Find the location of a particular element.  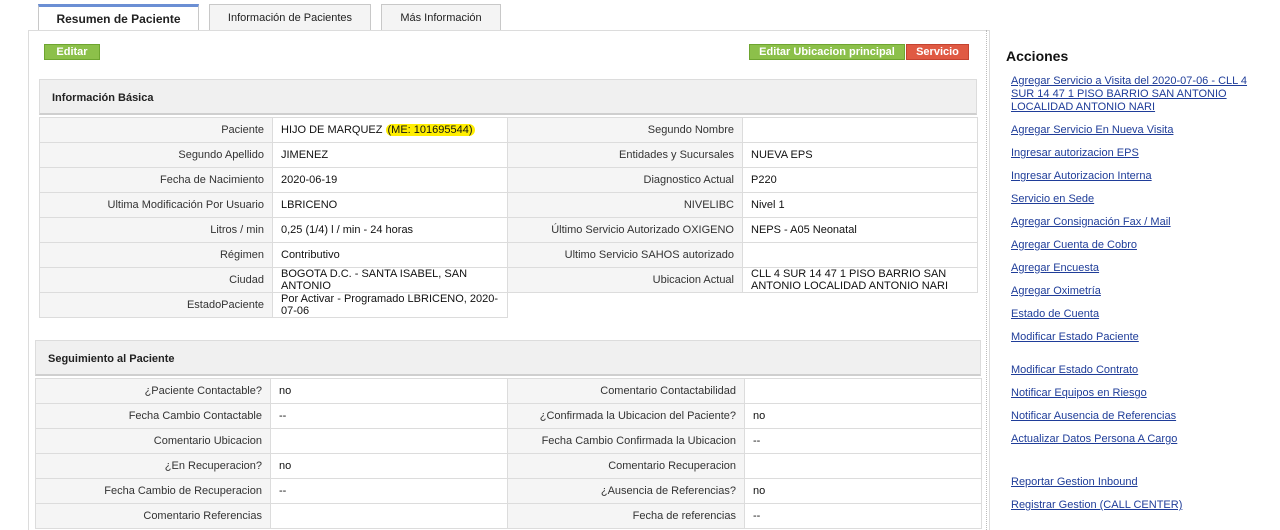

link-account-status: Estado de Cuenta is located at coordinates (1131, 314).